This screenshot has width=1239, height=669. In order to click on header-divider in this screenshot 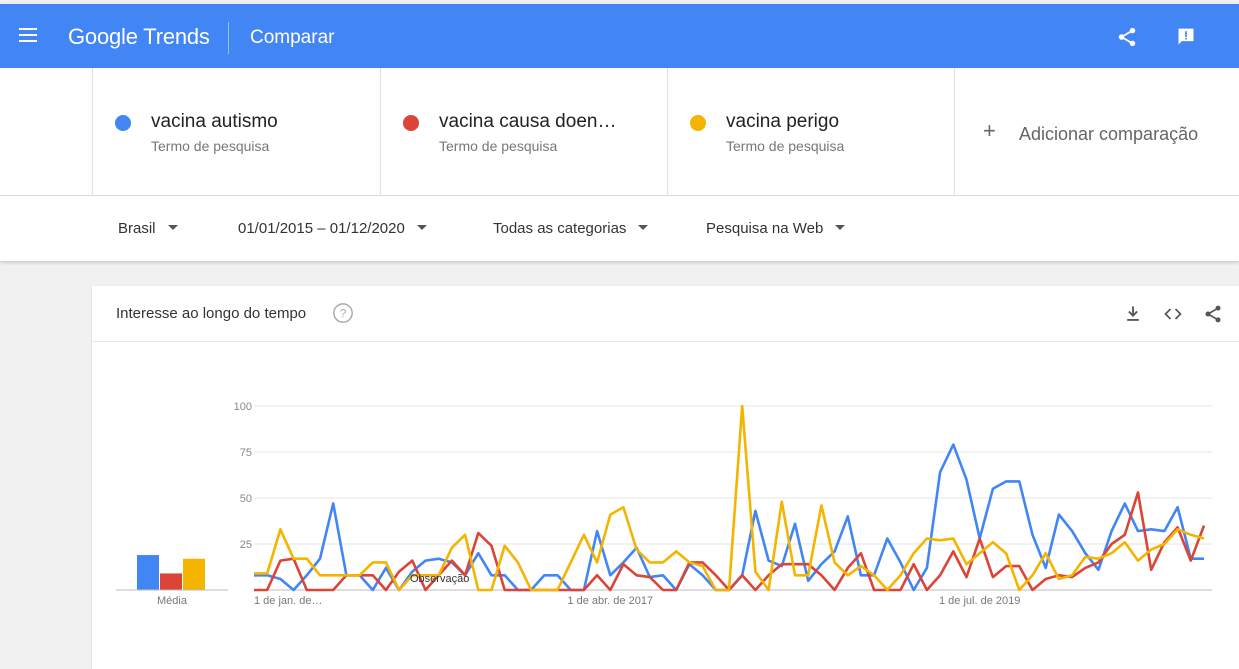, I will do `click(228, 38)`.